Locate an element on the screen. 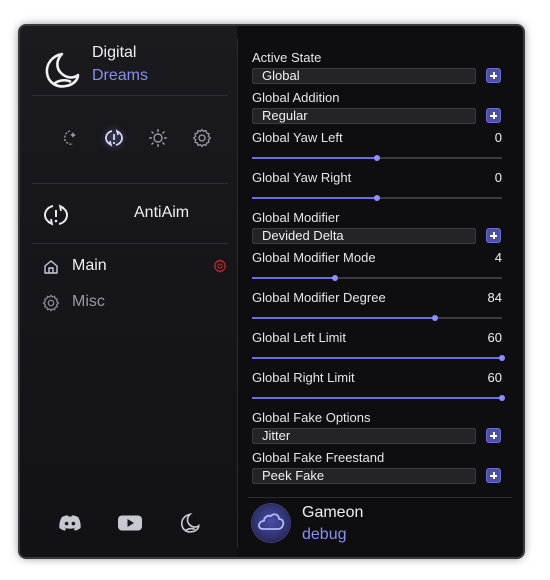 This screenshot has width=550, height=580. discord-icon is located at coordinates (70, 523).